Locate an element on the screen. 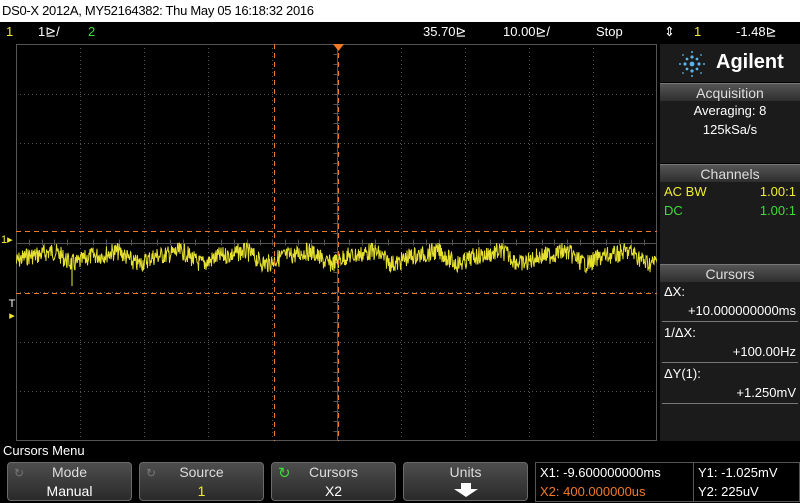 Image resolution: width=800 pixels, height=503 pixels. trigger-edge-icon: ⇕ is located at coordinates (669, 31).